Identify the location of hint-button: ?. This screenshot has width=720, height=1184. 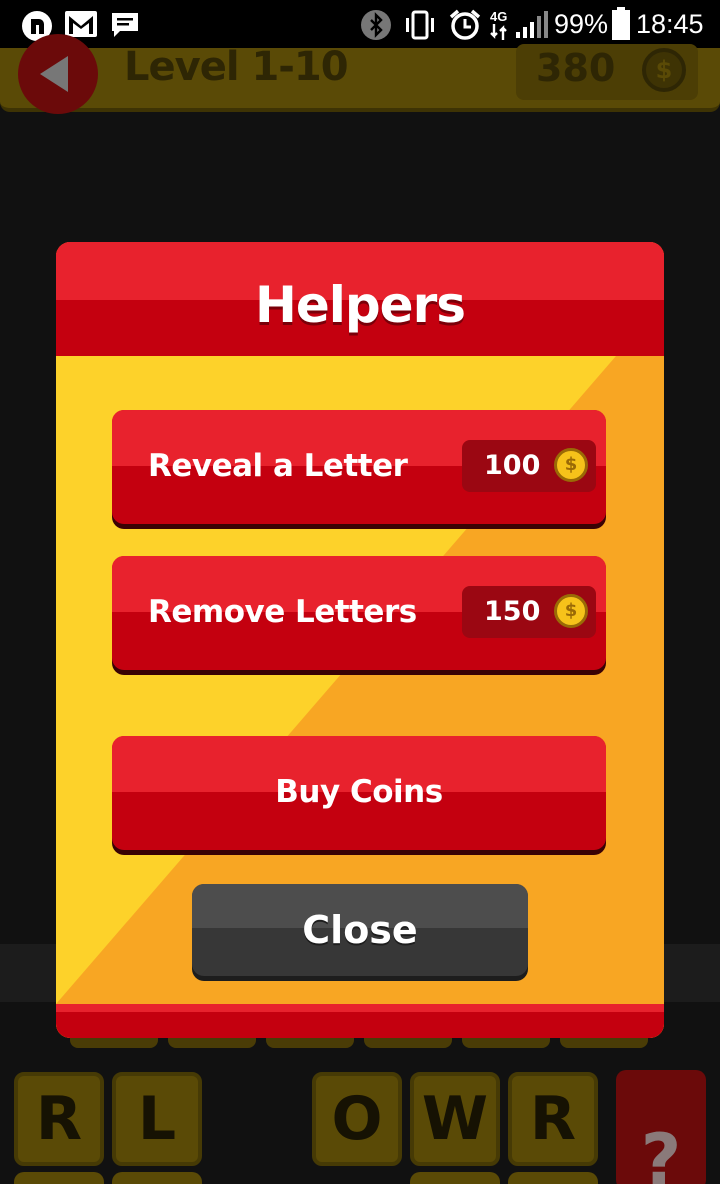
(661, 1127).